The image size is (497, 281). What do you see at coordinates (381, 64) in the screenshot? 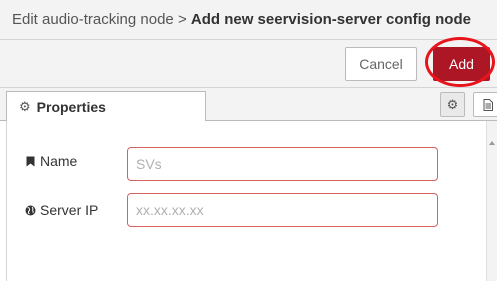
I see `cancel-button: Cancel` at bounding box center [381, 64].